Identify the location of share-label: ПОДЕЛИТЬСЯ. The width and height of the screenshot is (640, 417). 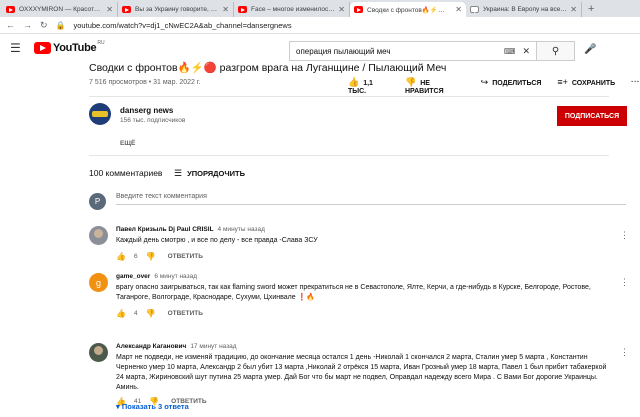
(517, 83).